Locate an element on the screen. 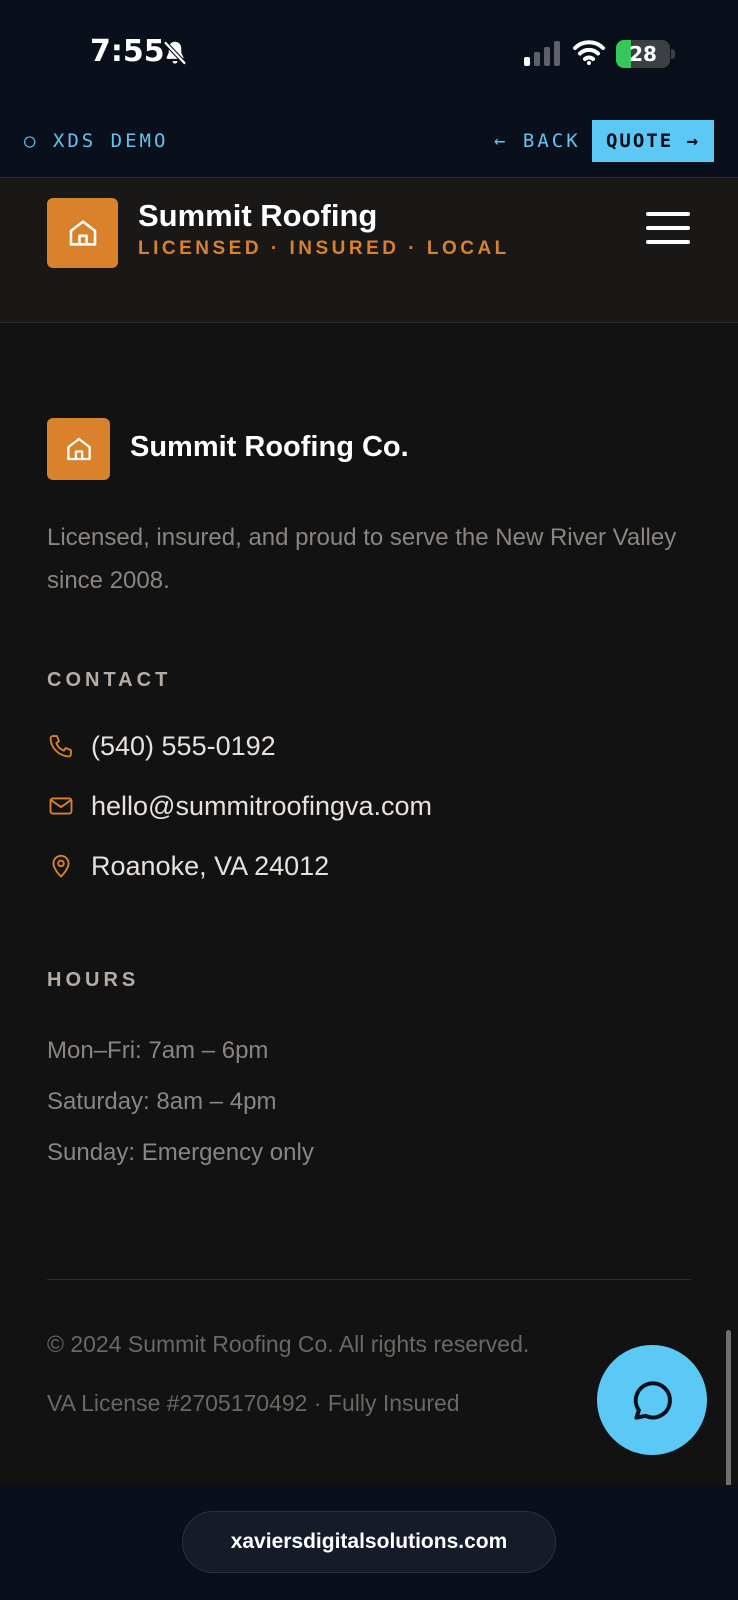 The image size is (738, 1600). hours-saturday: Saturday: 8am – 4pm is located at coordinates (162, 1101).